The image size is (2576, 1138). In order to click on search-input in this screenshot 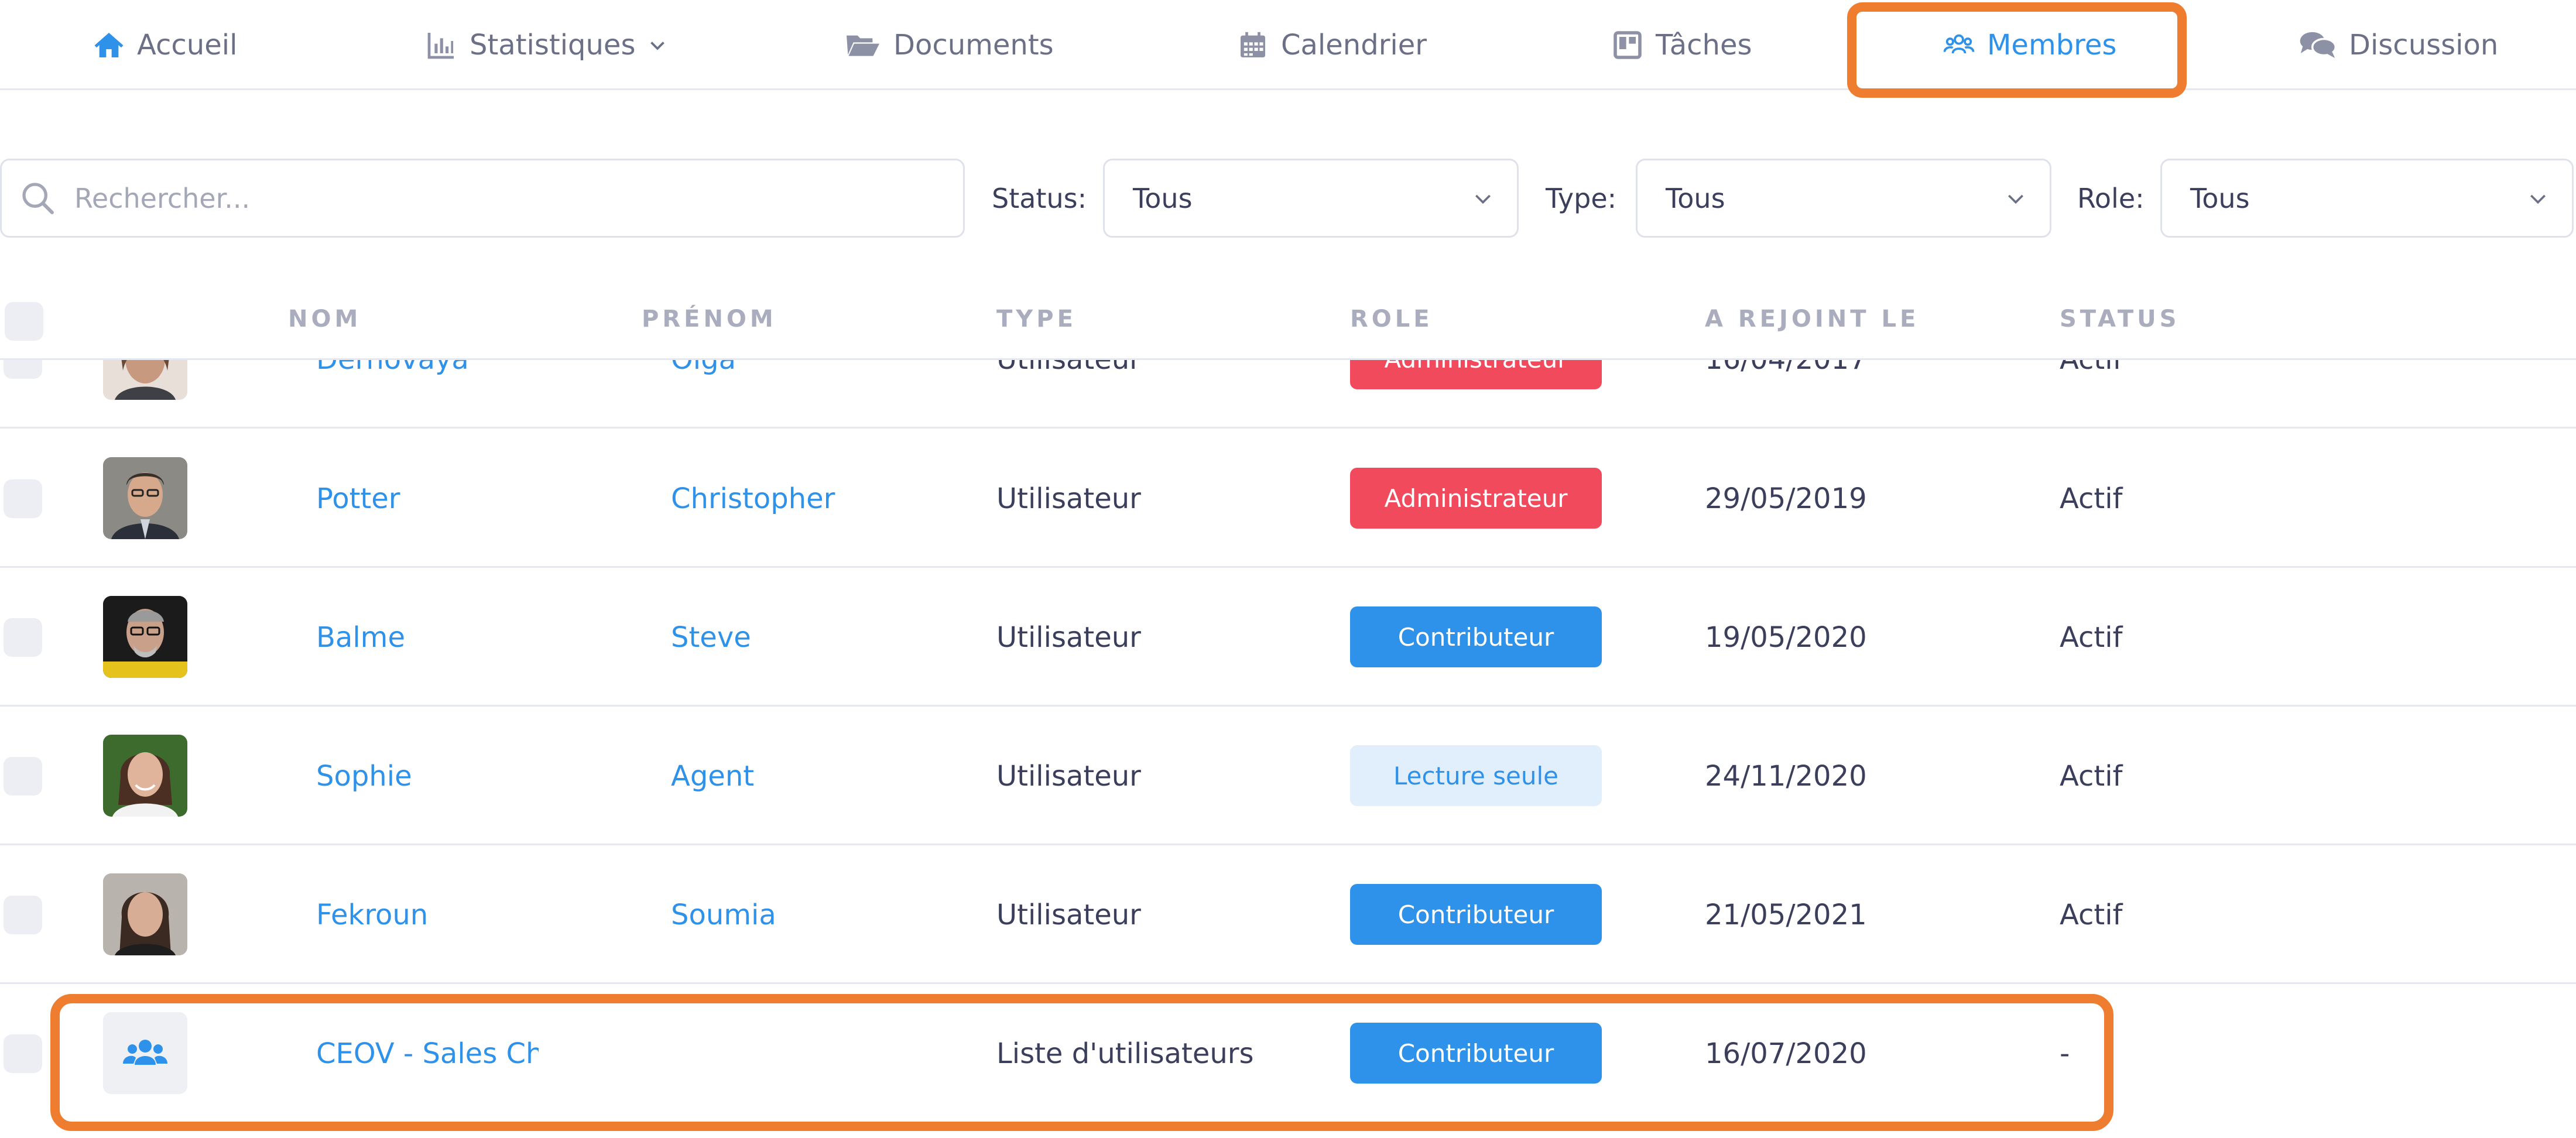, I will do `click(484, 198)`.